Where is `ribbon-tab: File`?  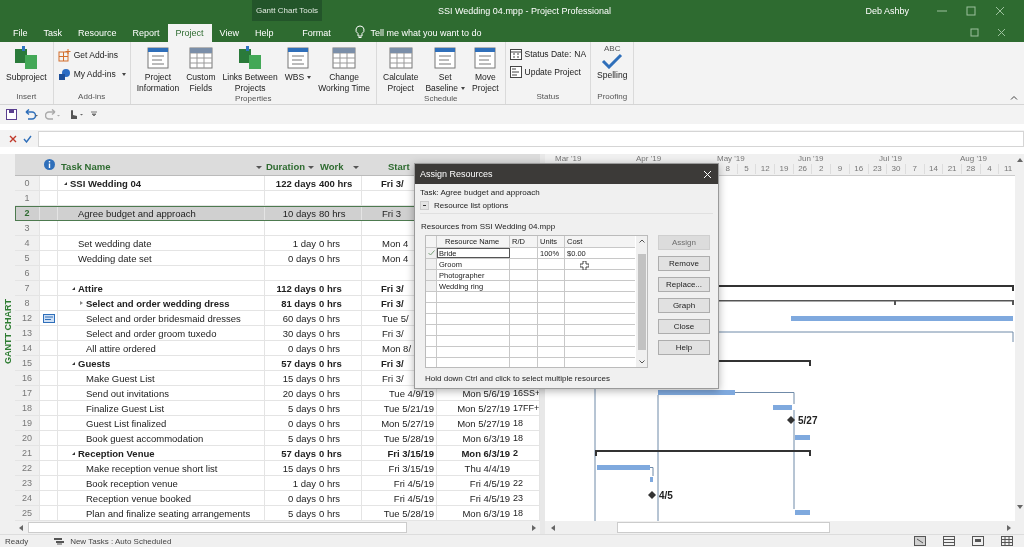
ribbon-tab: File is located at coordinates (20, 32).